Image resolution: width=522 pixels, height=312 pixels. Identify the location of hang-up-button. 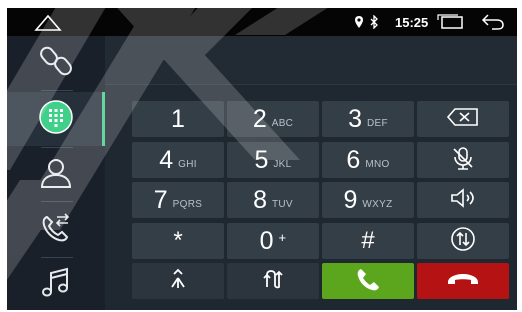
(463, 281).